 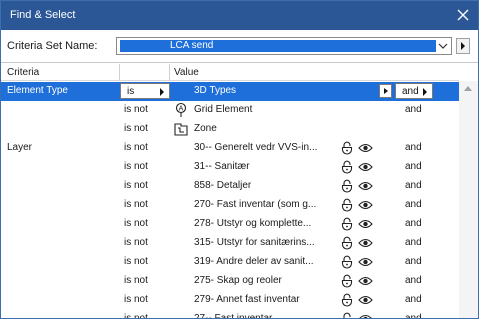 I want to click on header-criteria: Criteria, so click(x=23, y=72).